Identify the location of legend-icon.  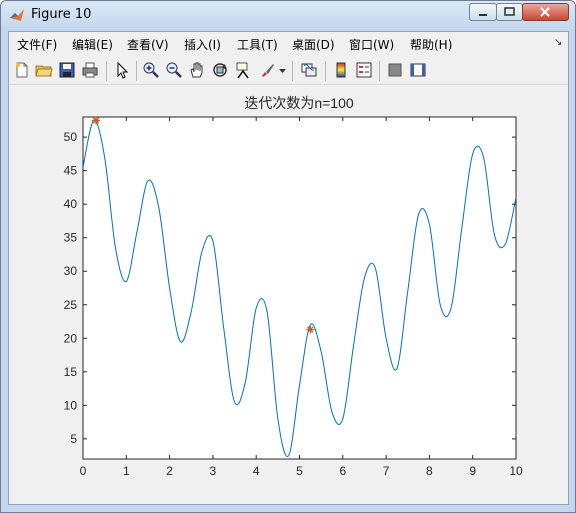
(364, 70).